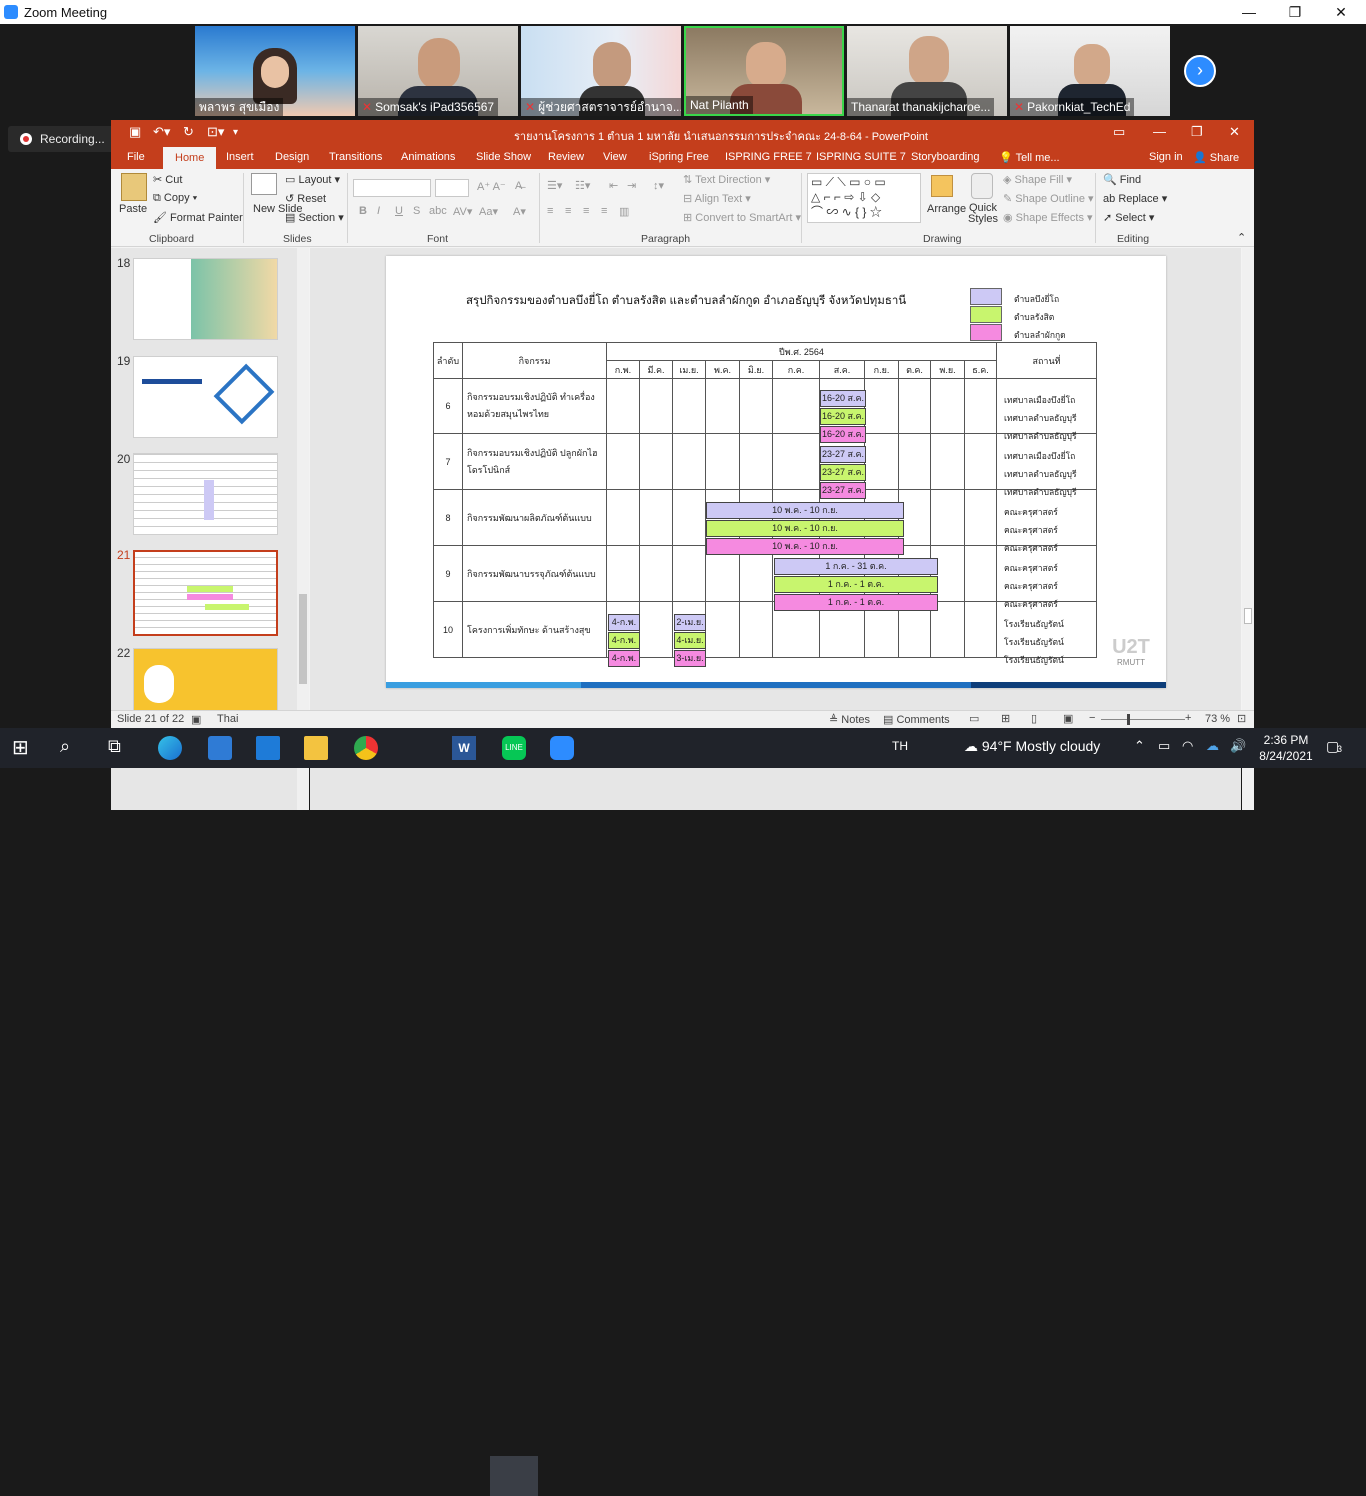  I want to click on copy-button: ⧉ Copy ▾, so click(175, 198).